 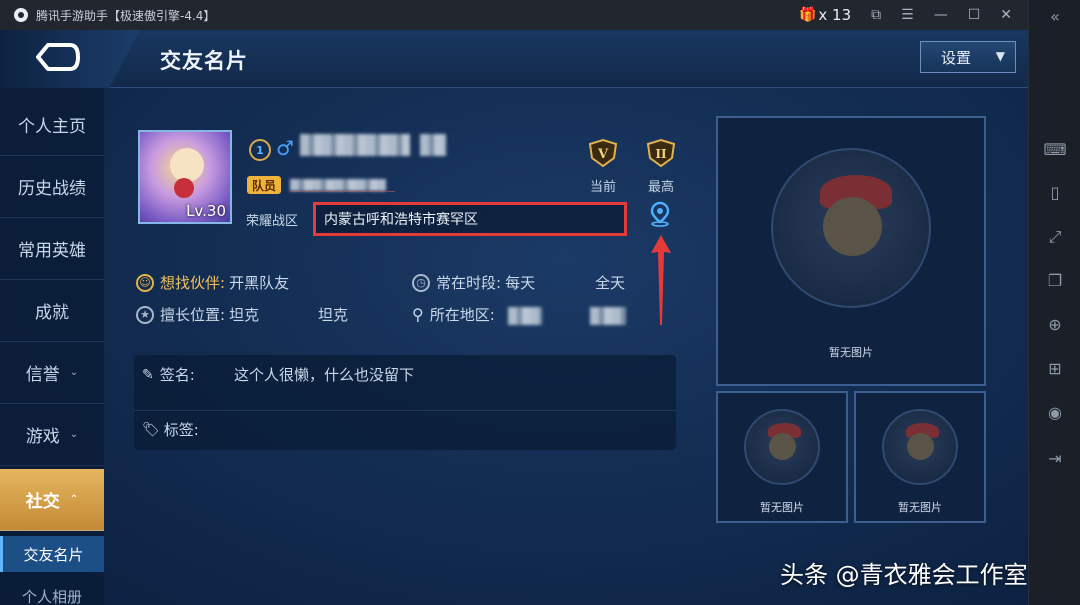 I want to click on signature-label: 签名:, so click(x=177, y=375).